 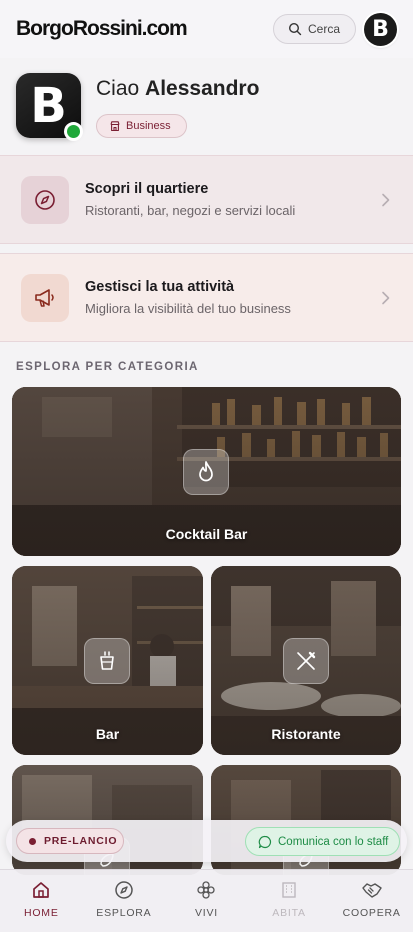 I want to click on status-dot, so click(x=32, y=841).